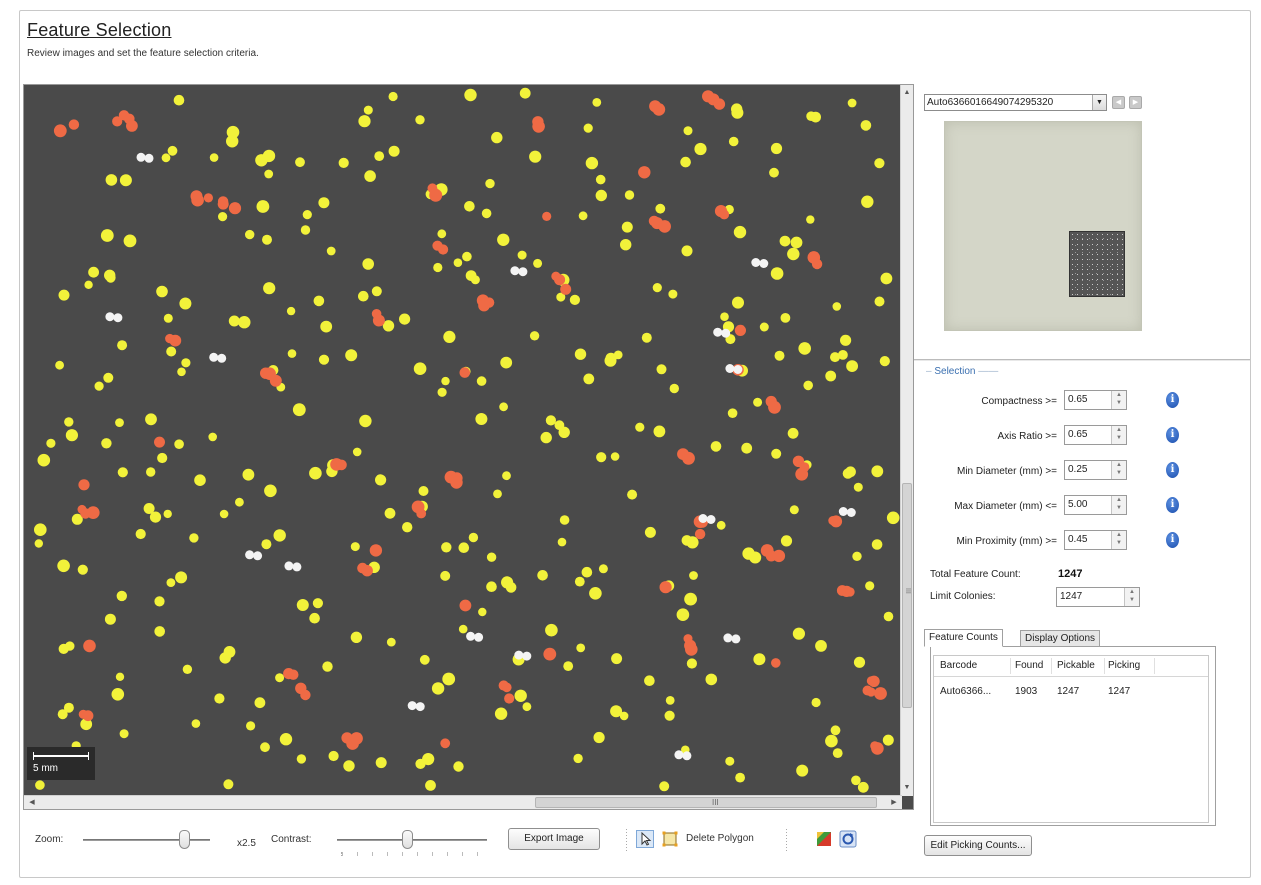  What do you see at coordinates (963, 638) in the screenshot?
I see `tab-feature-counts: Feature Counts` at bounding box center [963, 638].